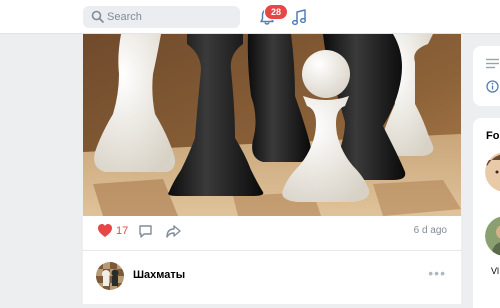  I want to click on menu-lines-icon, so click(492, 63).